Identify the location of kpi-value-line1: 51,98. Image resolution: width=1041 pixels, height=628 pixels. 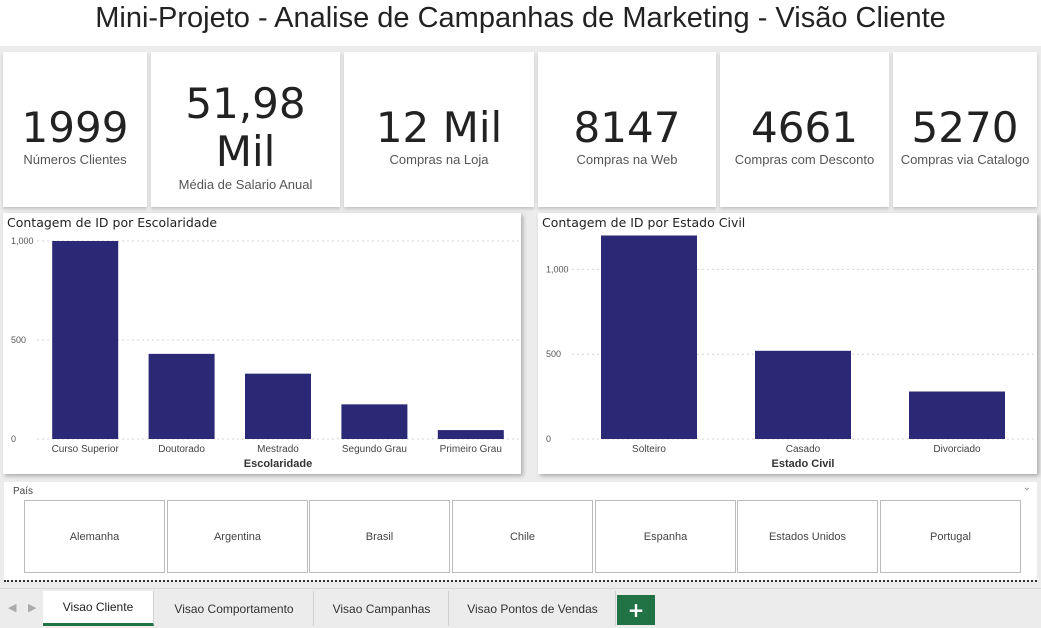
(245, 103).